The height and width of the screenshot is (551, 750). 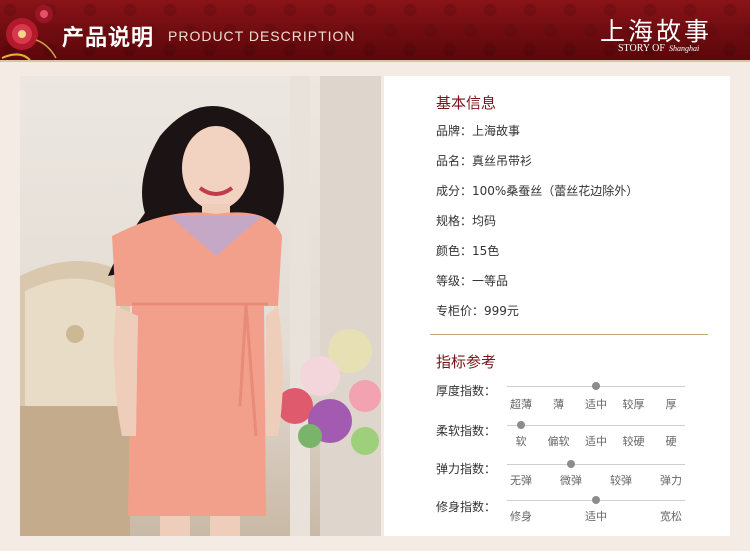 What do you see at coordinates (596, 441) in the screenshot?
I see `softness-option: 适中` at bounding box center [596, 441].